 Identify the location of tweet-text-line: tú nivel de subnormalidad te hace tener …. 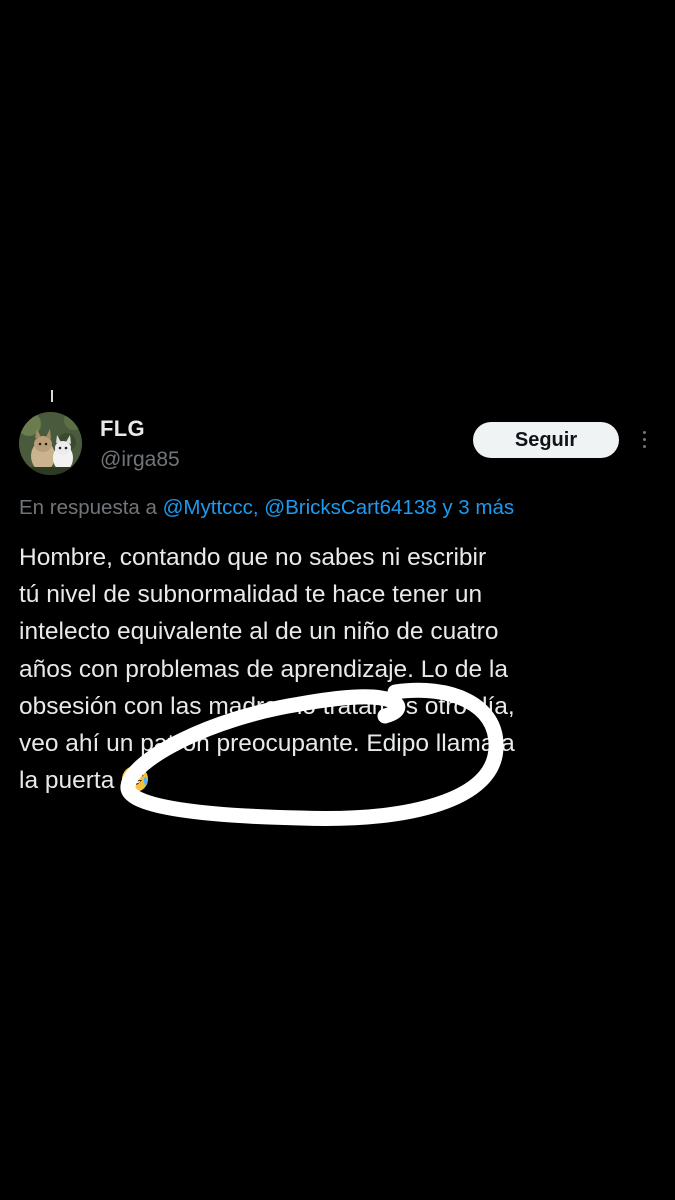
(251, 595).